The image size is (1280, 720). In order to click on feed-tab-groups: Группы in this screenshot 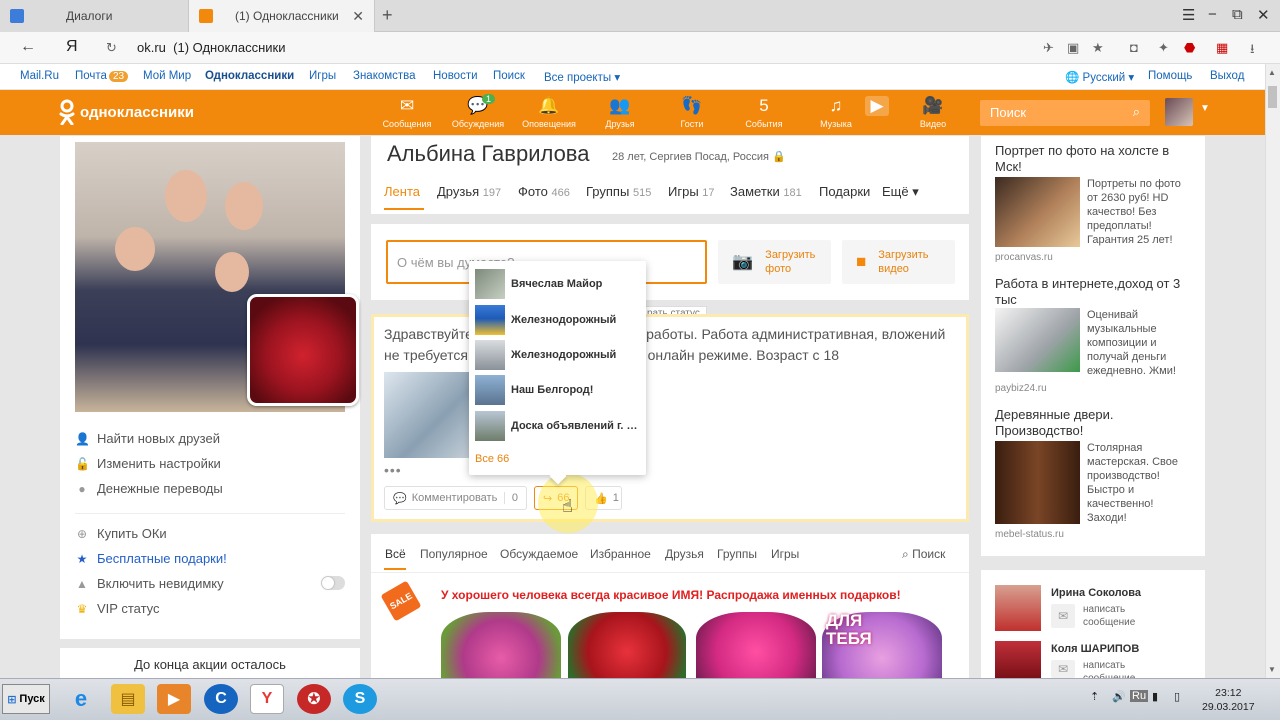, I will do `click(737, 554)`.